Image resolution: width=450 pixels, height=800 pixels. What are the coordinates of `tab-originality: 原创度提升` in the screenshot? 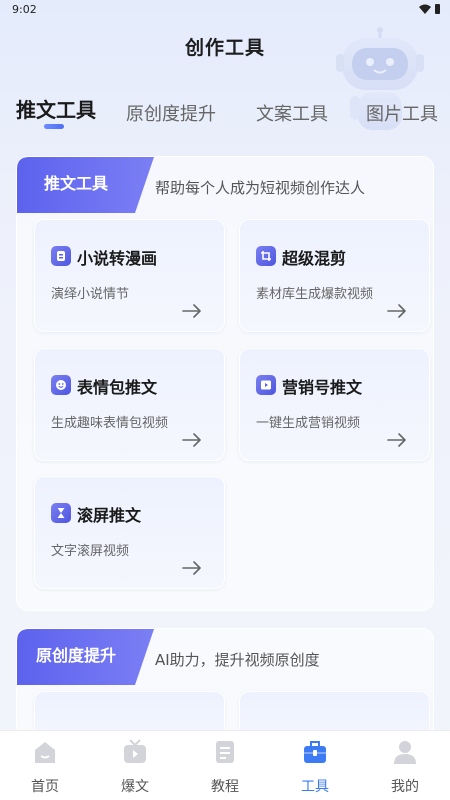 It's located at (171, 113).